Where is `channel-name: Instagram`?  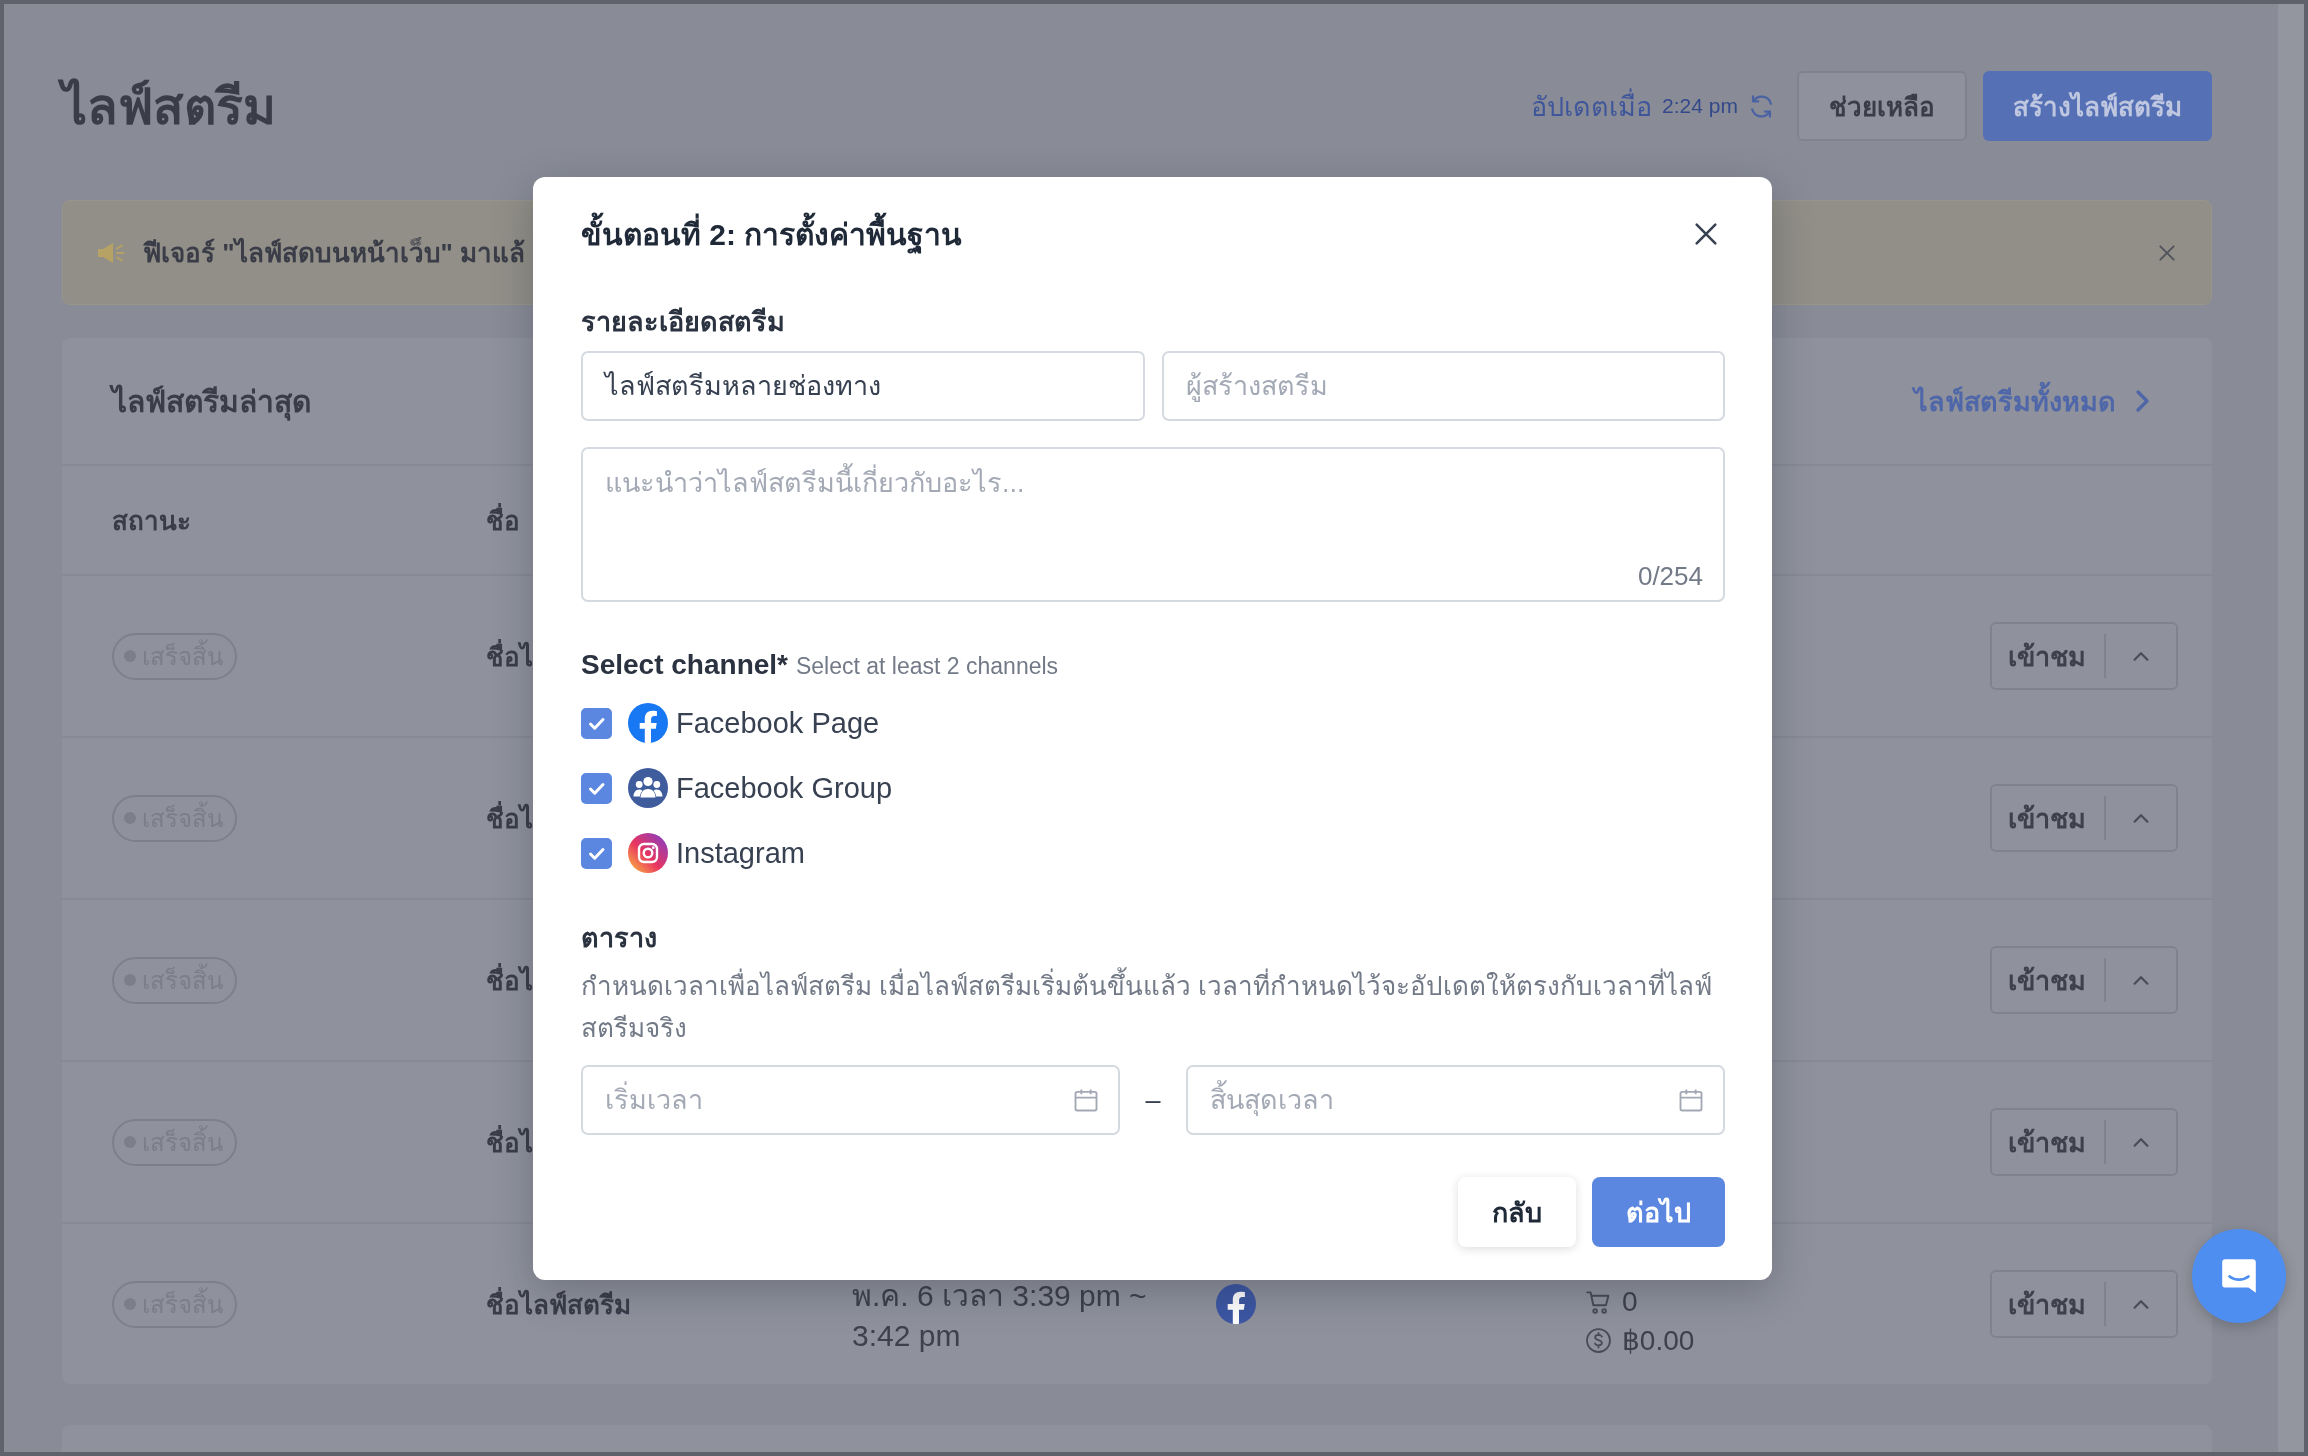
channel-name: Instagram is located at coordinates (740, 853).